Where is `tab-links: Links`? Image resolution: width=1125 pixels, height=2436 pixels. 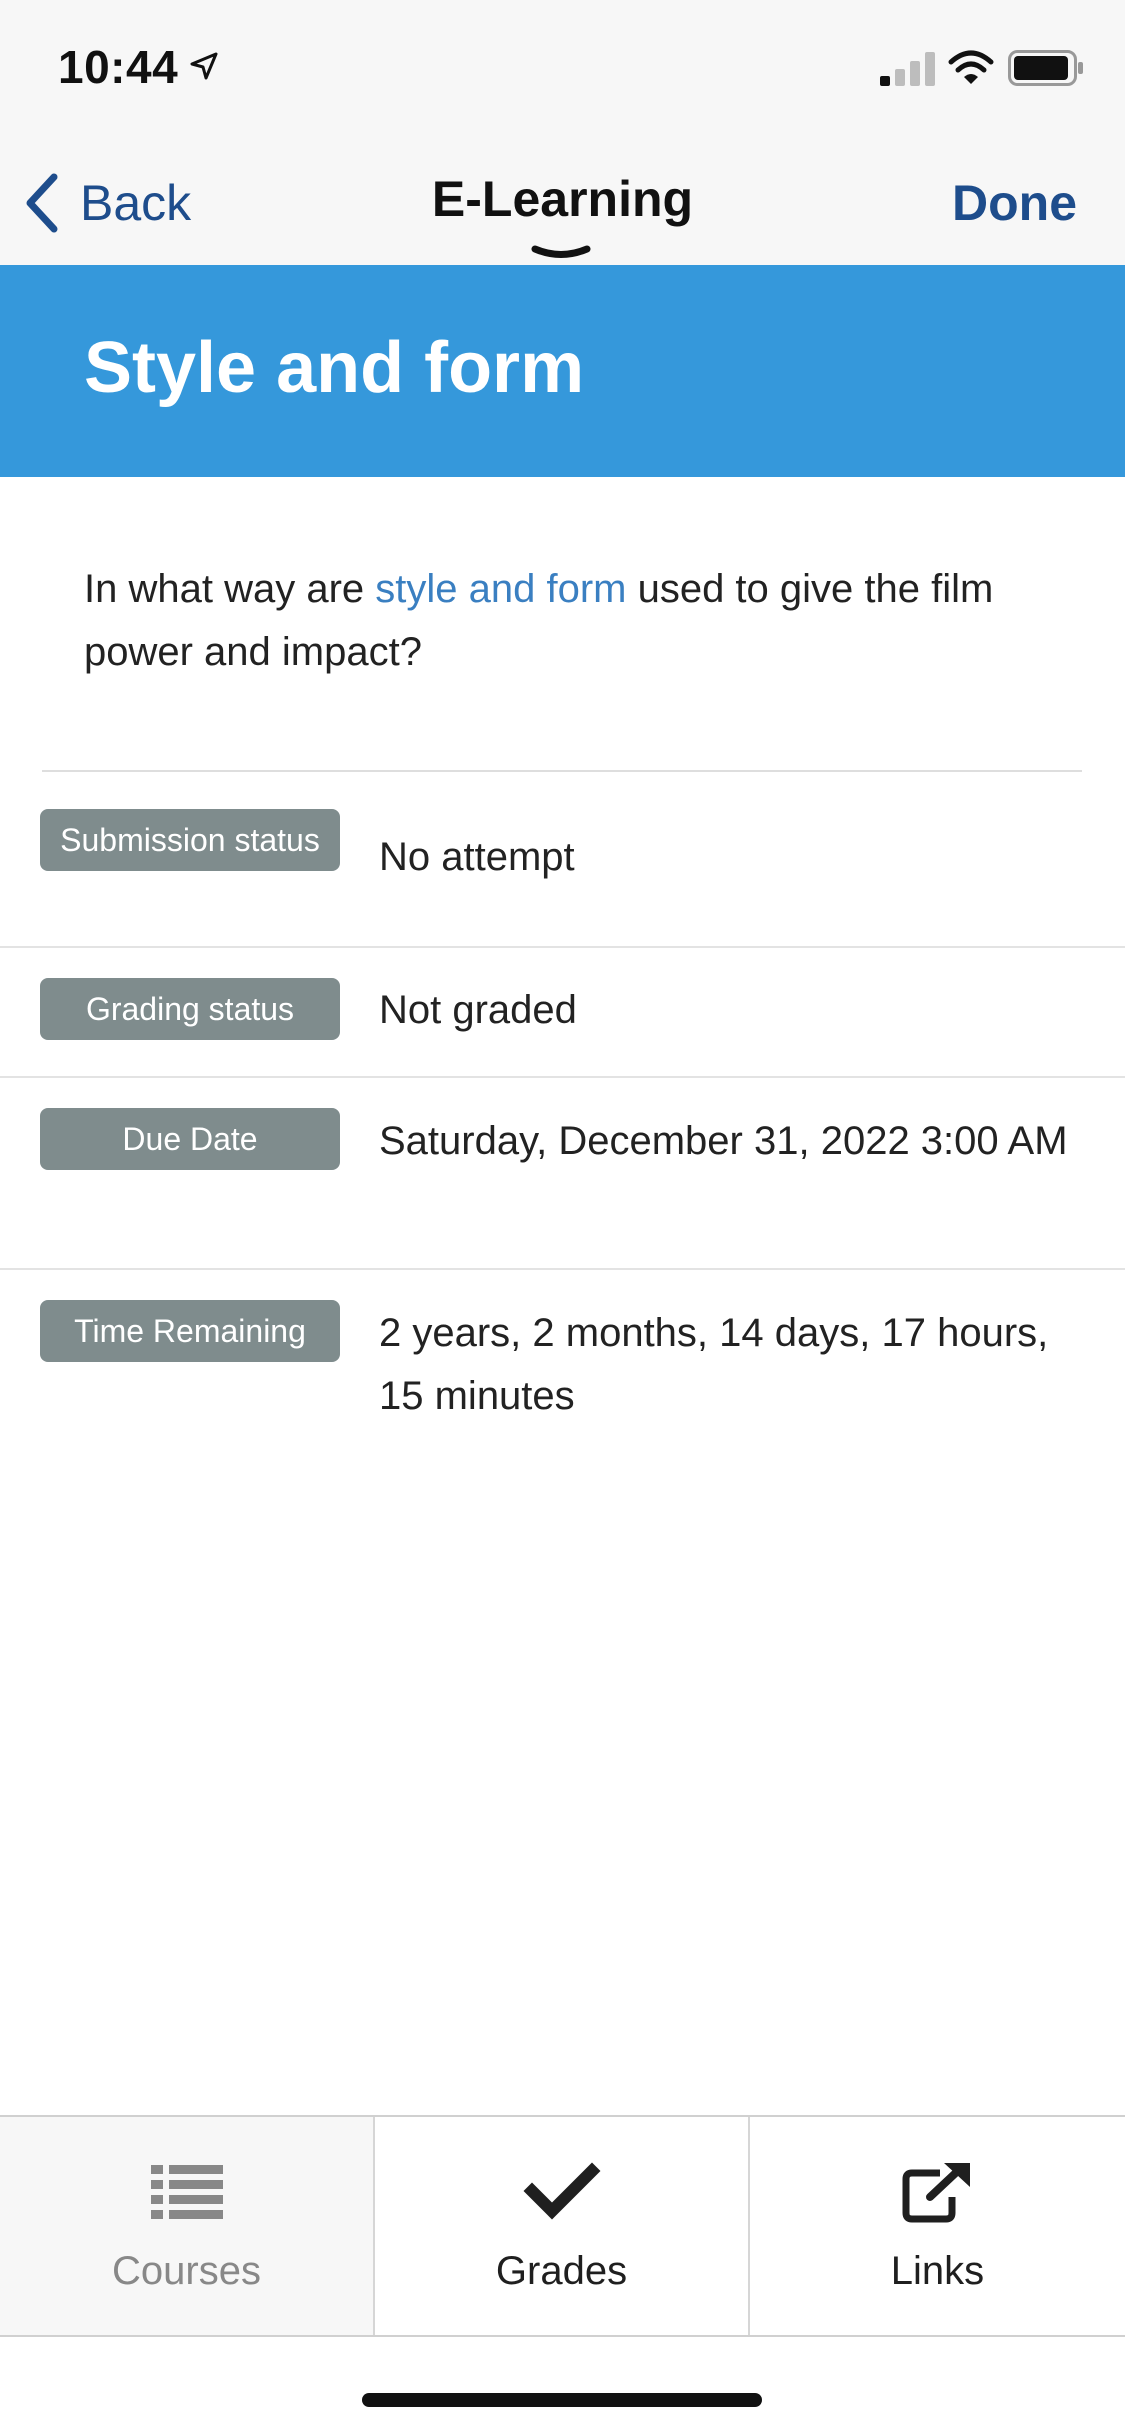 tab-links: Links is located at coordinates (937, 2226).